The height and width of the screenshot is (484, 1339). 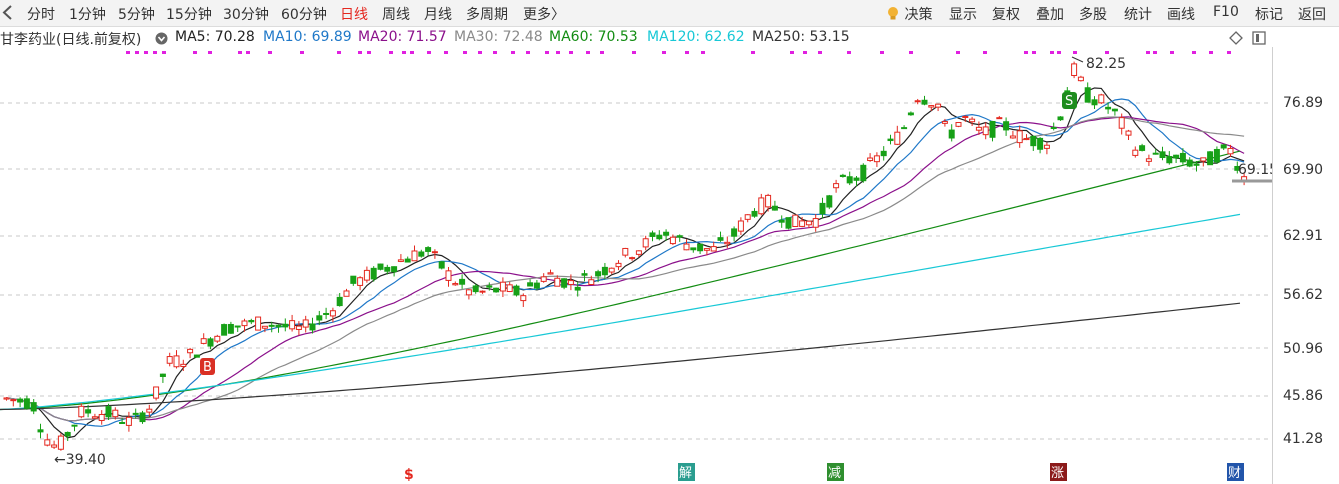 I want to click on tab-daily: 日线, so click(x=354, y=14).